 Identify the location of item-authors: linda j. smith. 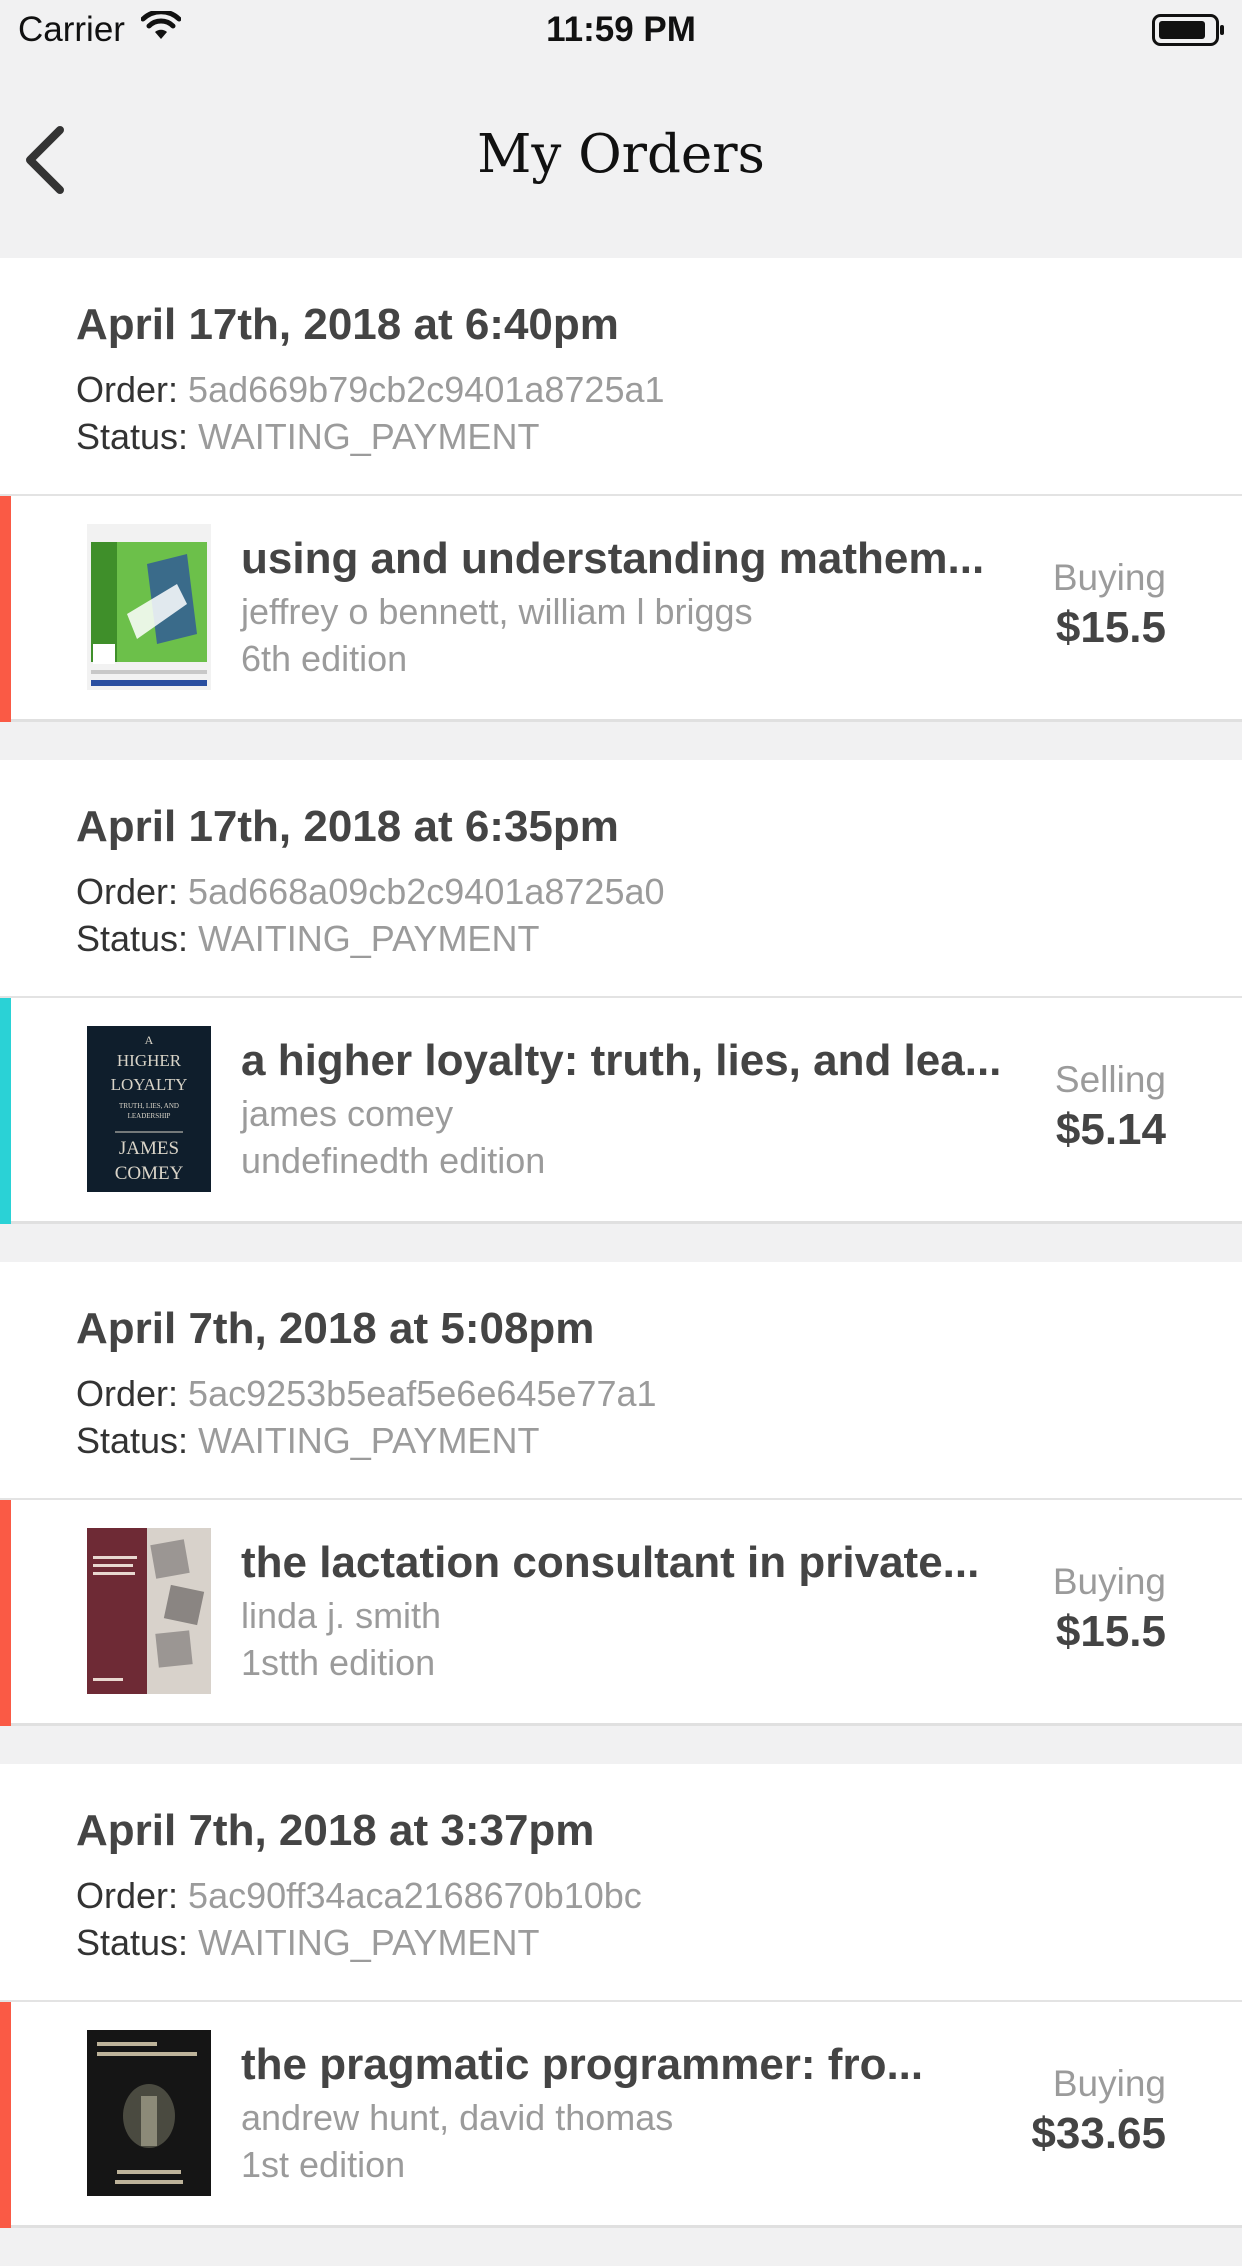
(341, 1615).